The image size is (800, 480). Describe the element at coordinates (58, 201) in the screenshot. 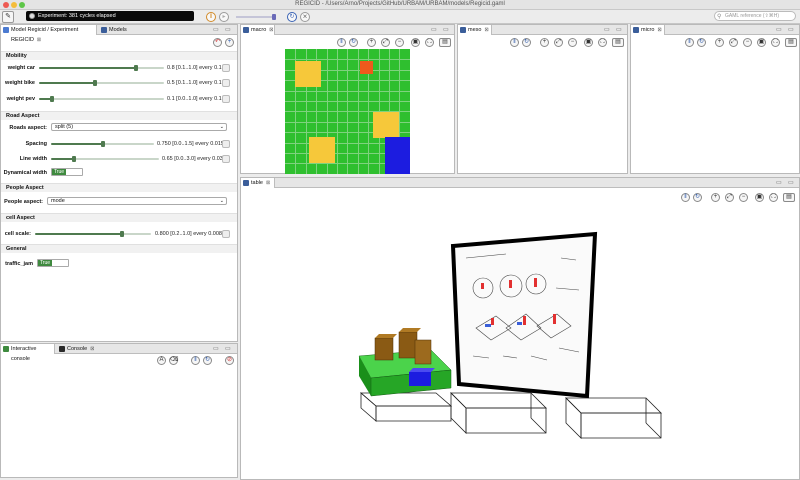

I see `people-aspect-value: mode` at that location.